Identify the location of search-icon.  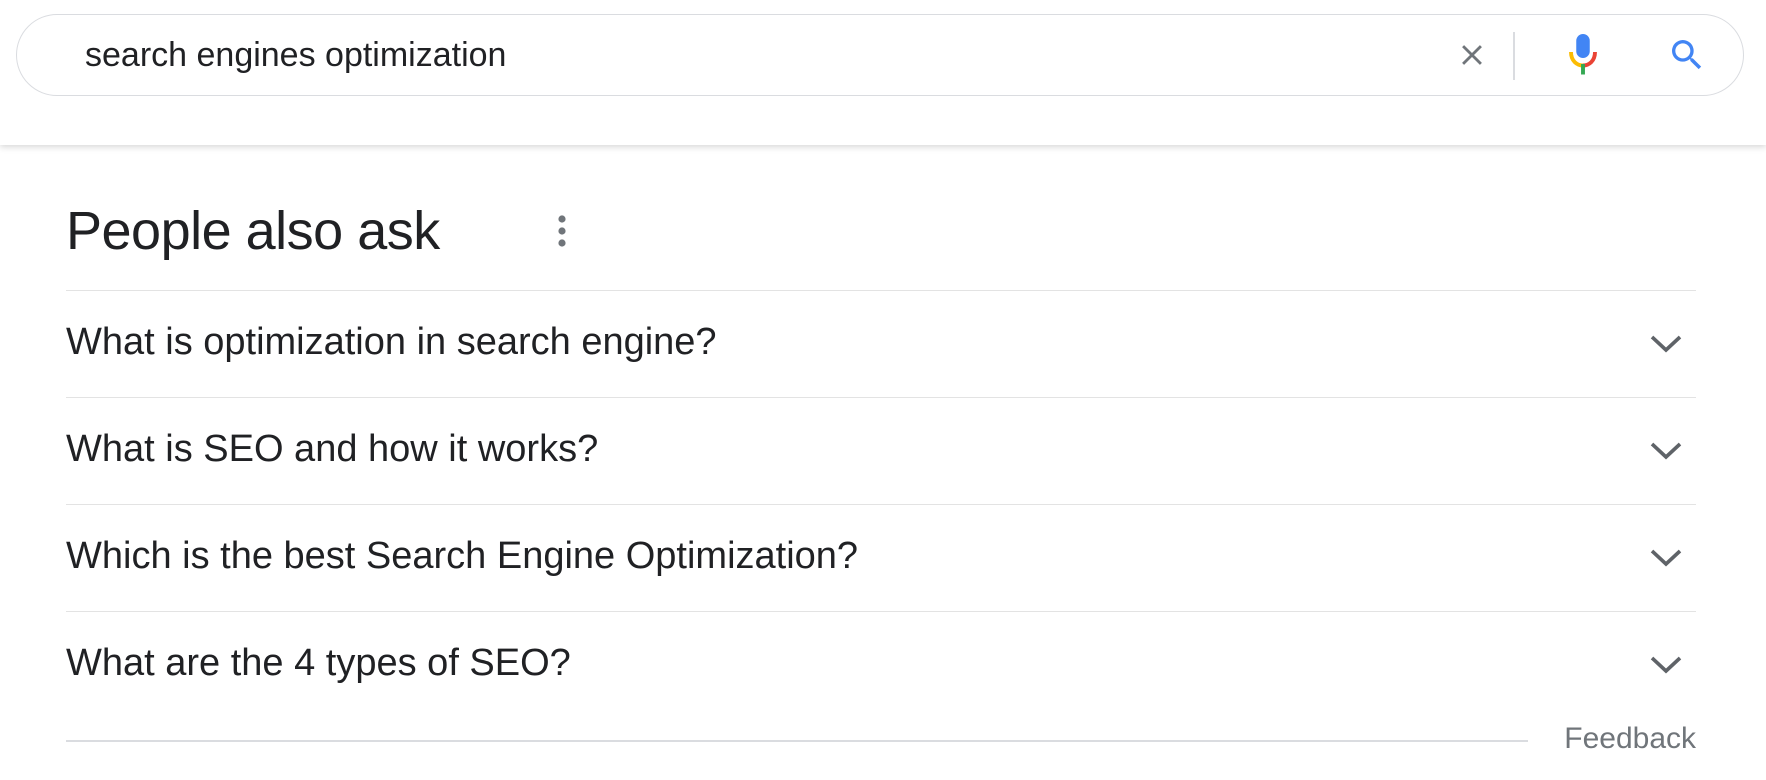
(1687, 55).